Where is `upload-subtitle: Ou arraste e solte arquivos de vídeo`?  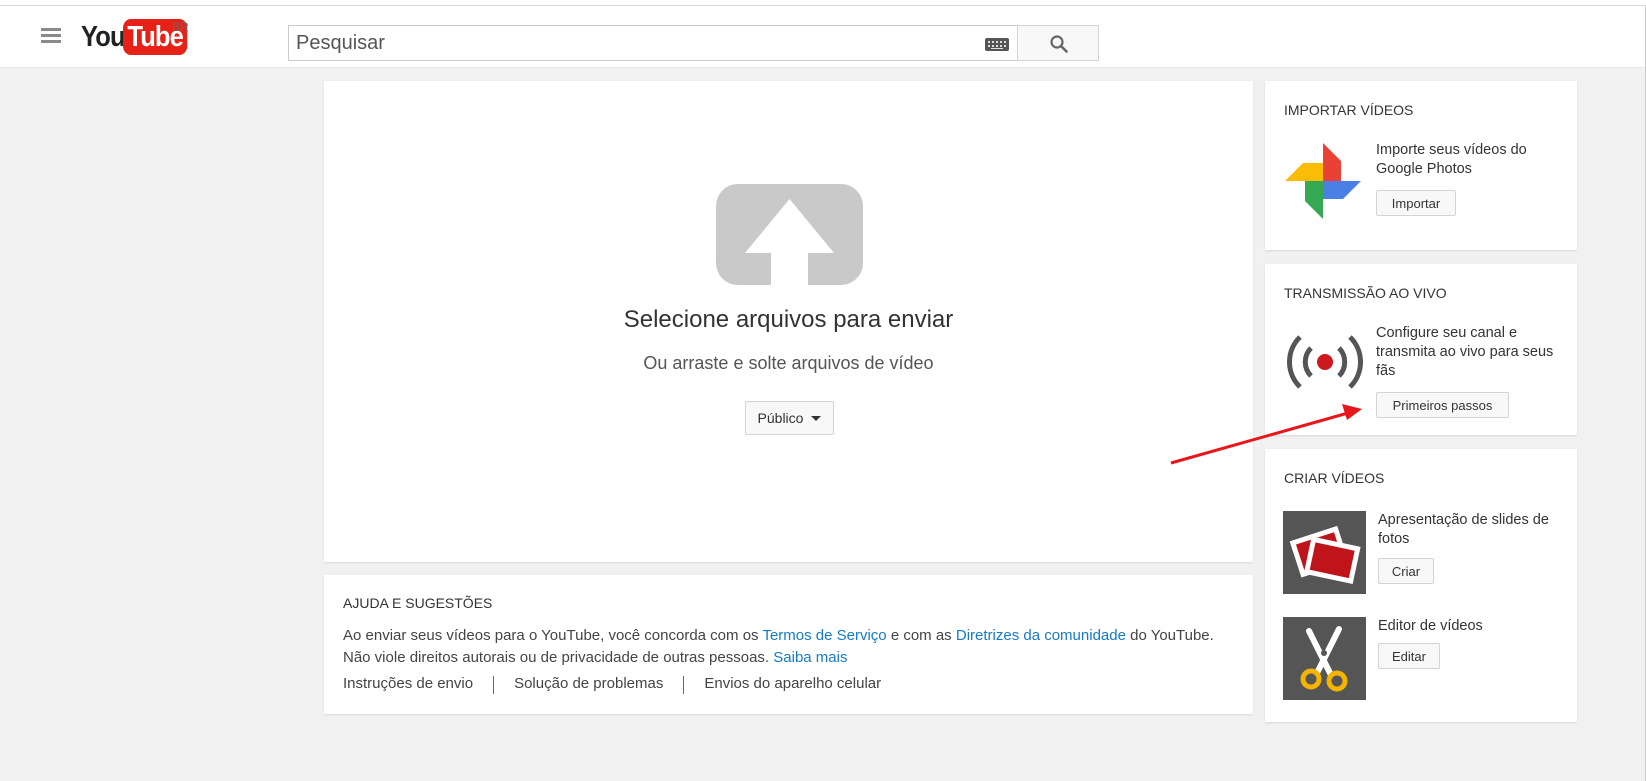
upload-subtitle: Ou arraste e solte arquivos de vídeo is located at coordinates (788, 363).